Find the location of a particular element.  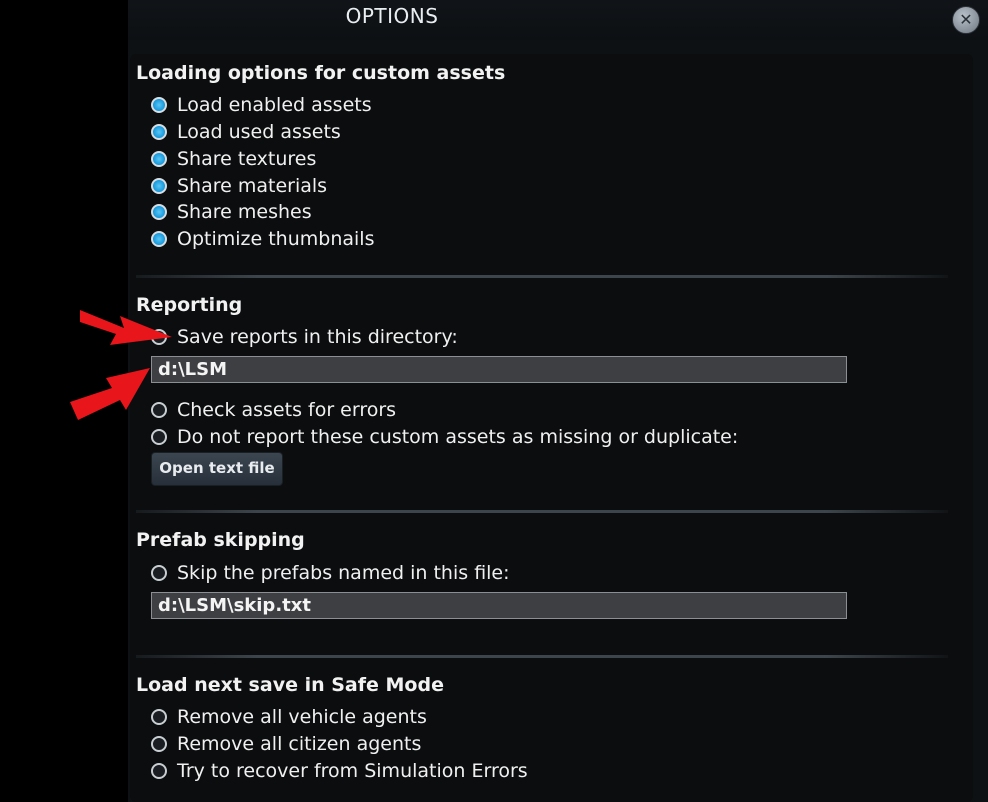

skip-file-field: d:\LSM\skip.txt is located at coordinates (499, 605).